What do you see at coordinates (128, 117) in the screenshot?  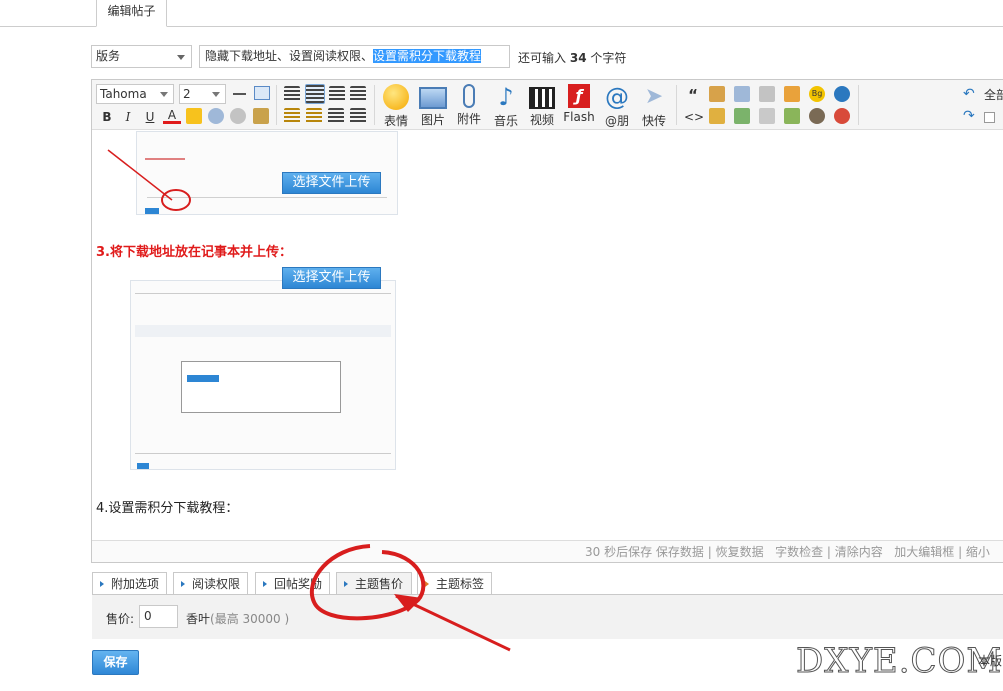 I see `italic-button: I` at bounding box center [128, 117].